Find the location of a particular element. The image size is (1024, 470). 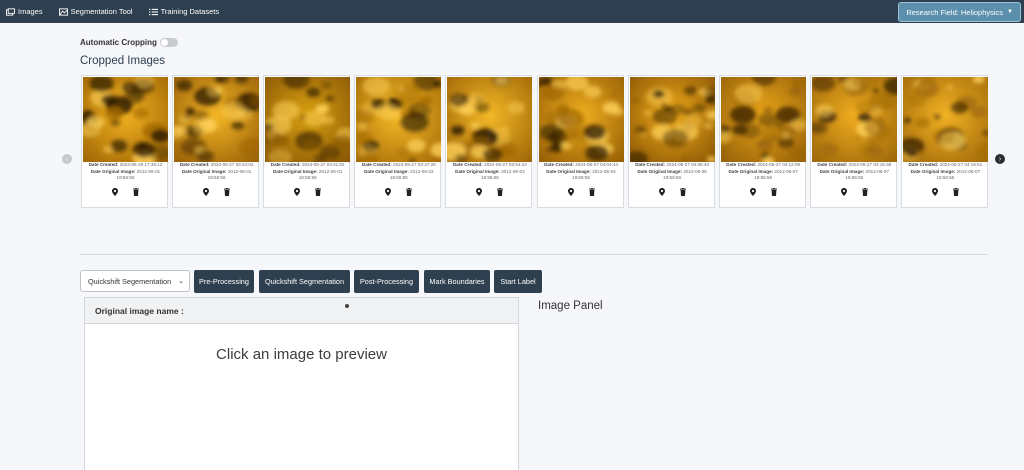

start-label-button: Start Label is located at coordinates (518, 281).